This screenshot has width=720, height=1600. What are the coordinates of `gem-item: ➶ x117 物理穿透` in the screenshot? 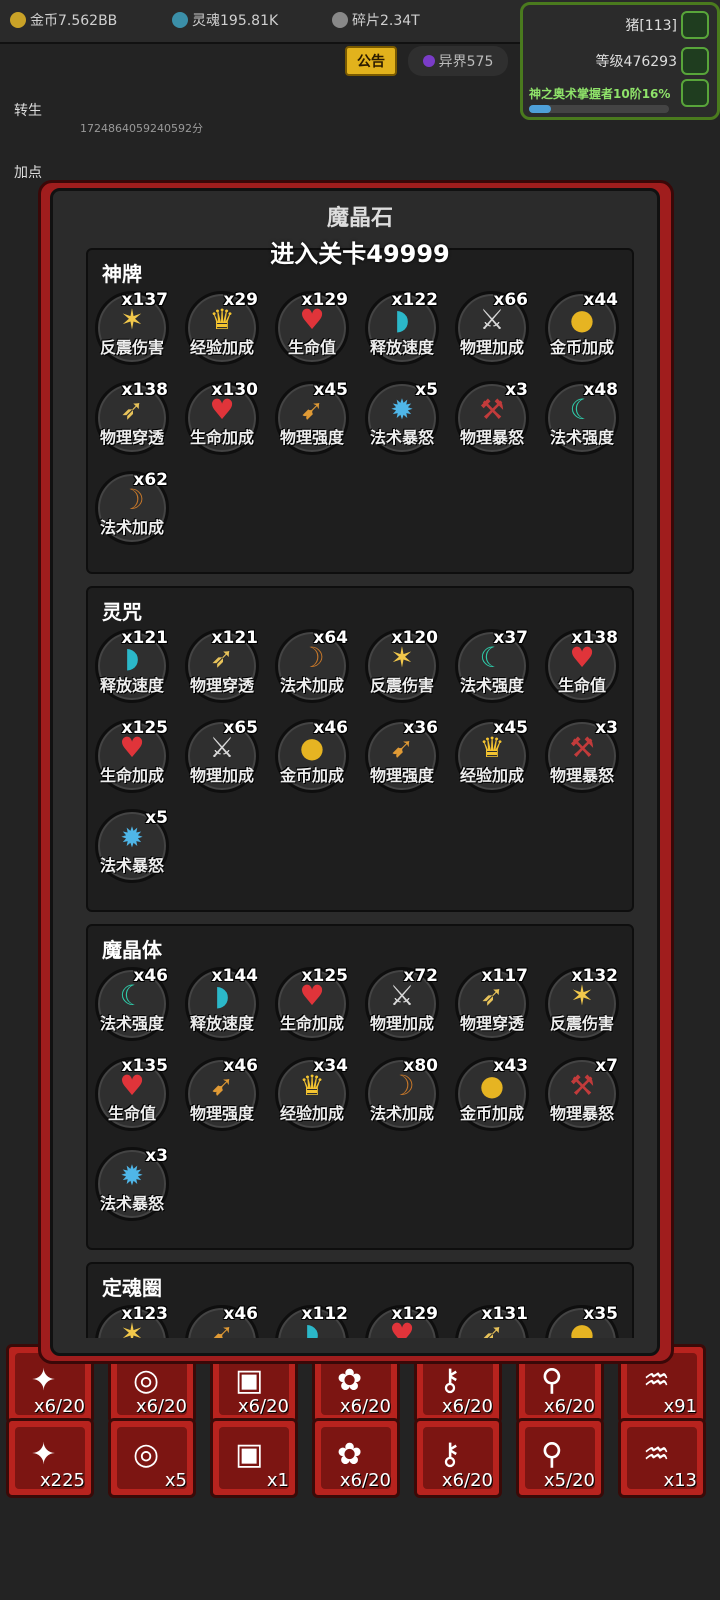 It's located at (492, 1004).